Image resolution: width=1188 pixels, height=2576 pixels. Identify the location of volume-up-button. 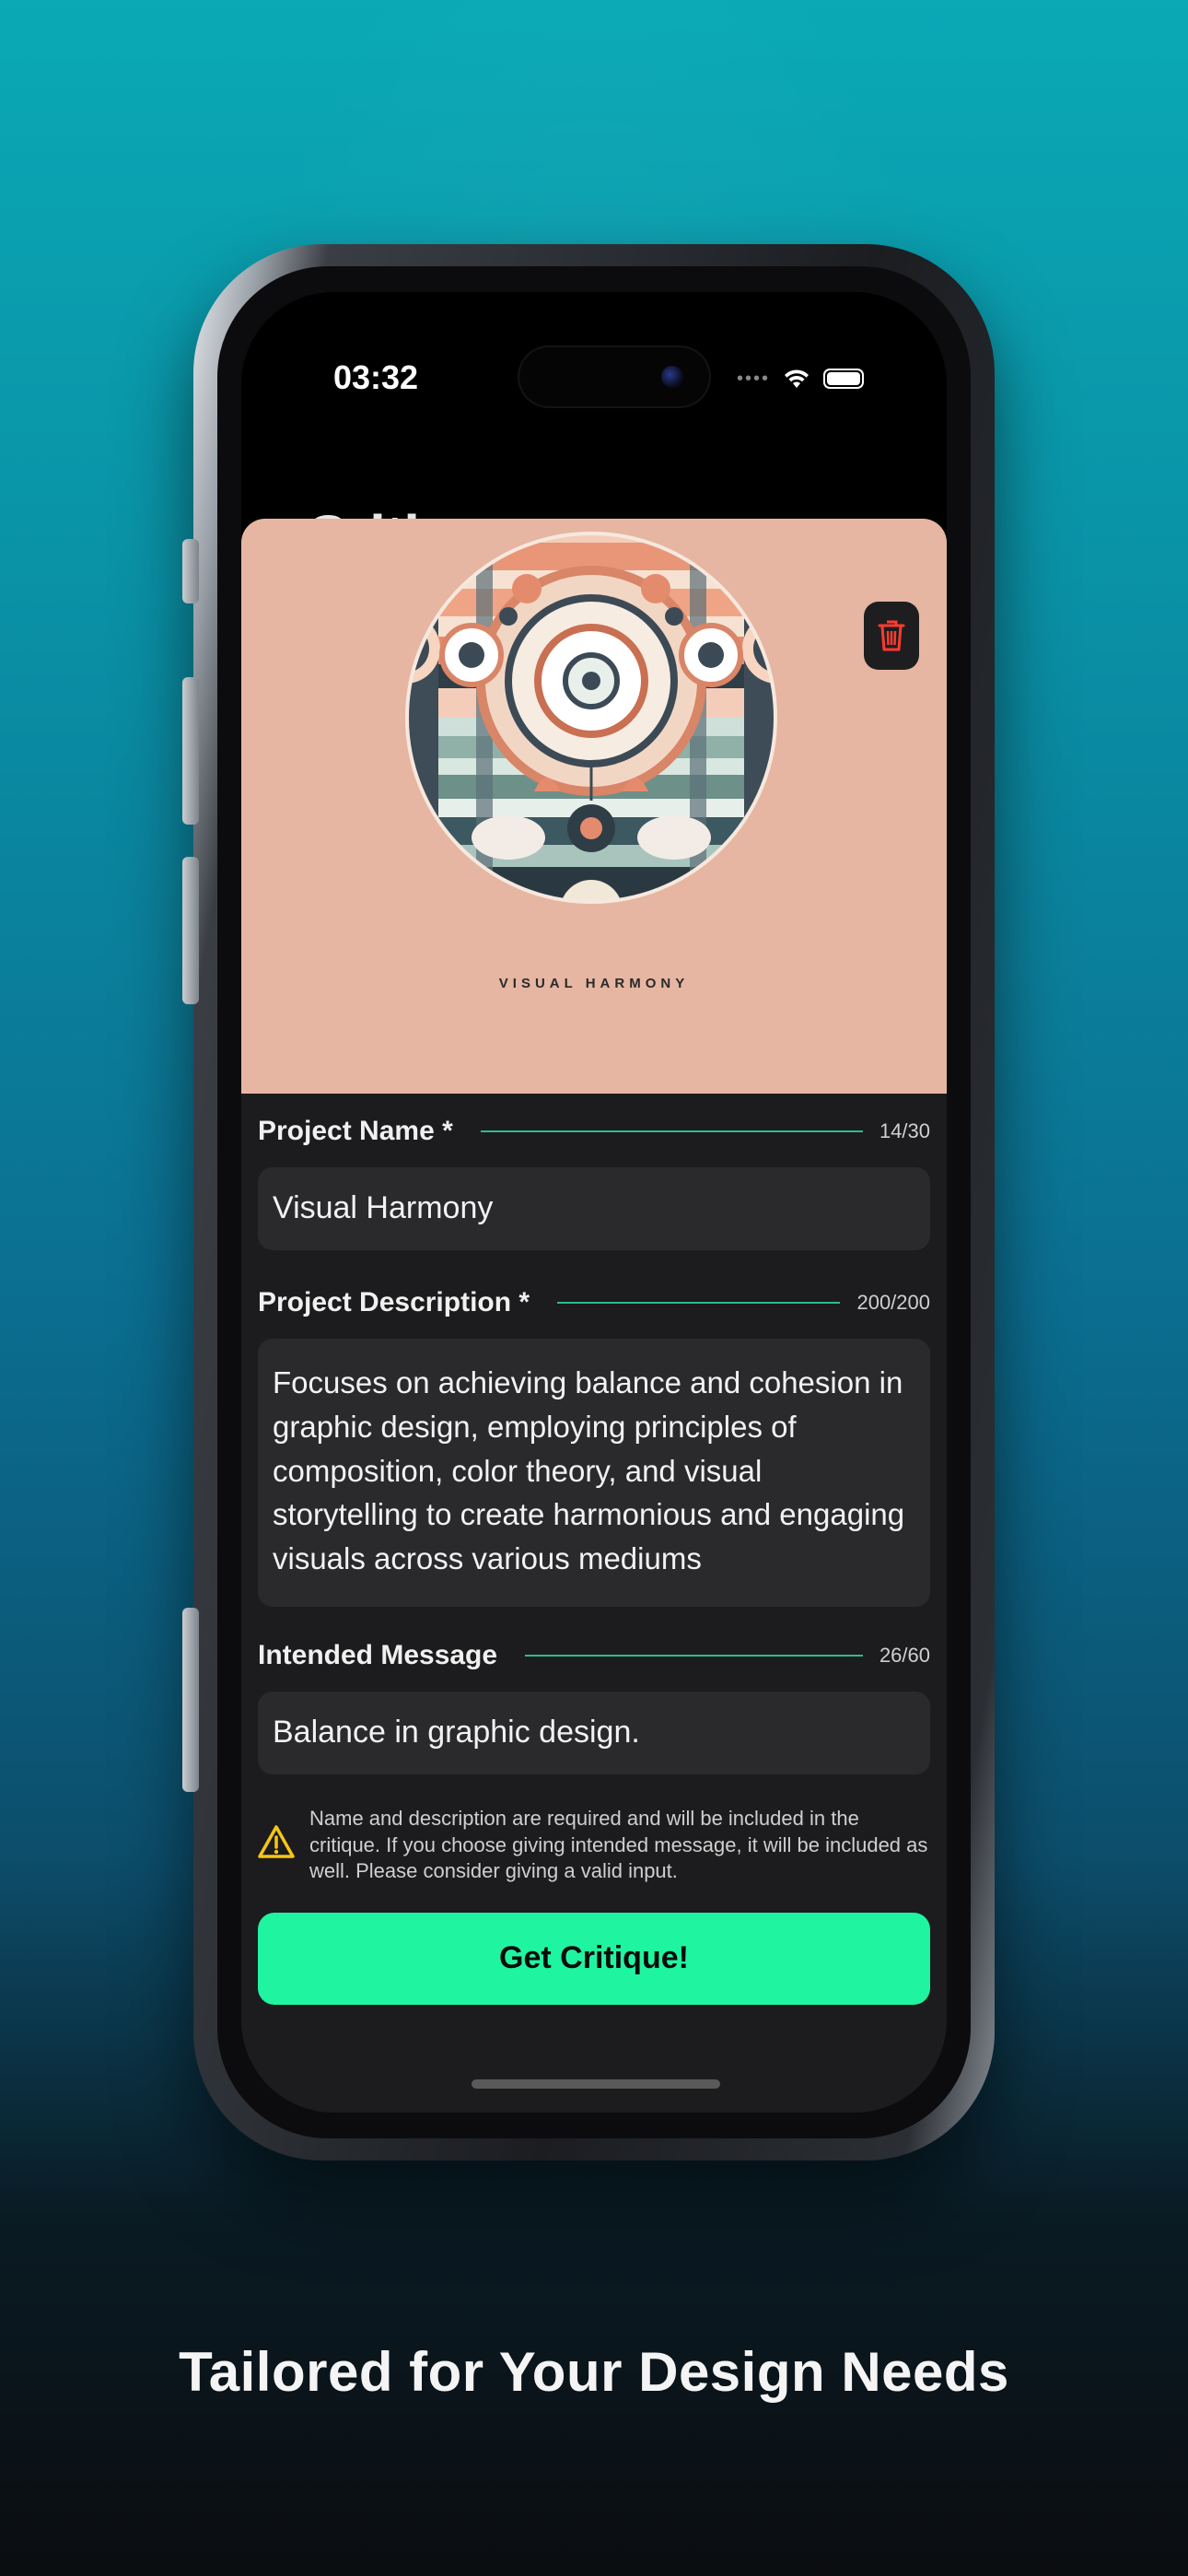
(190, 751).